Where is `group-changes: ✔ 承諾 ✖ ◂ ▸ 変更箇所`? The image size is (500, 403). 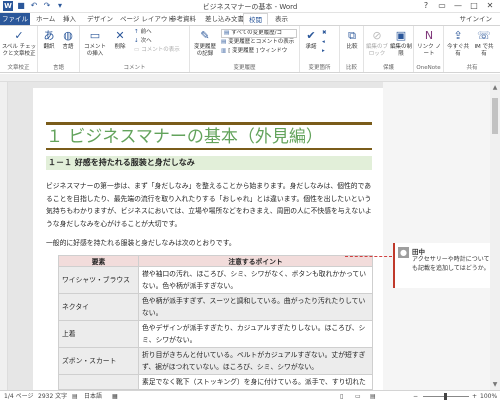
group-changes: ✔ 承諾 ✖ ◂ ▸ 変更箇所 is located at coordinates (320, 49).